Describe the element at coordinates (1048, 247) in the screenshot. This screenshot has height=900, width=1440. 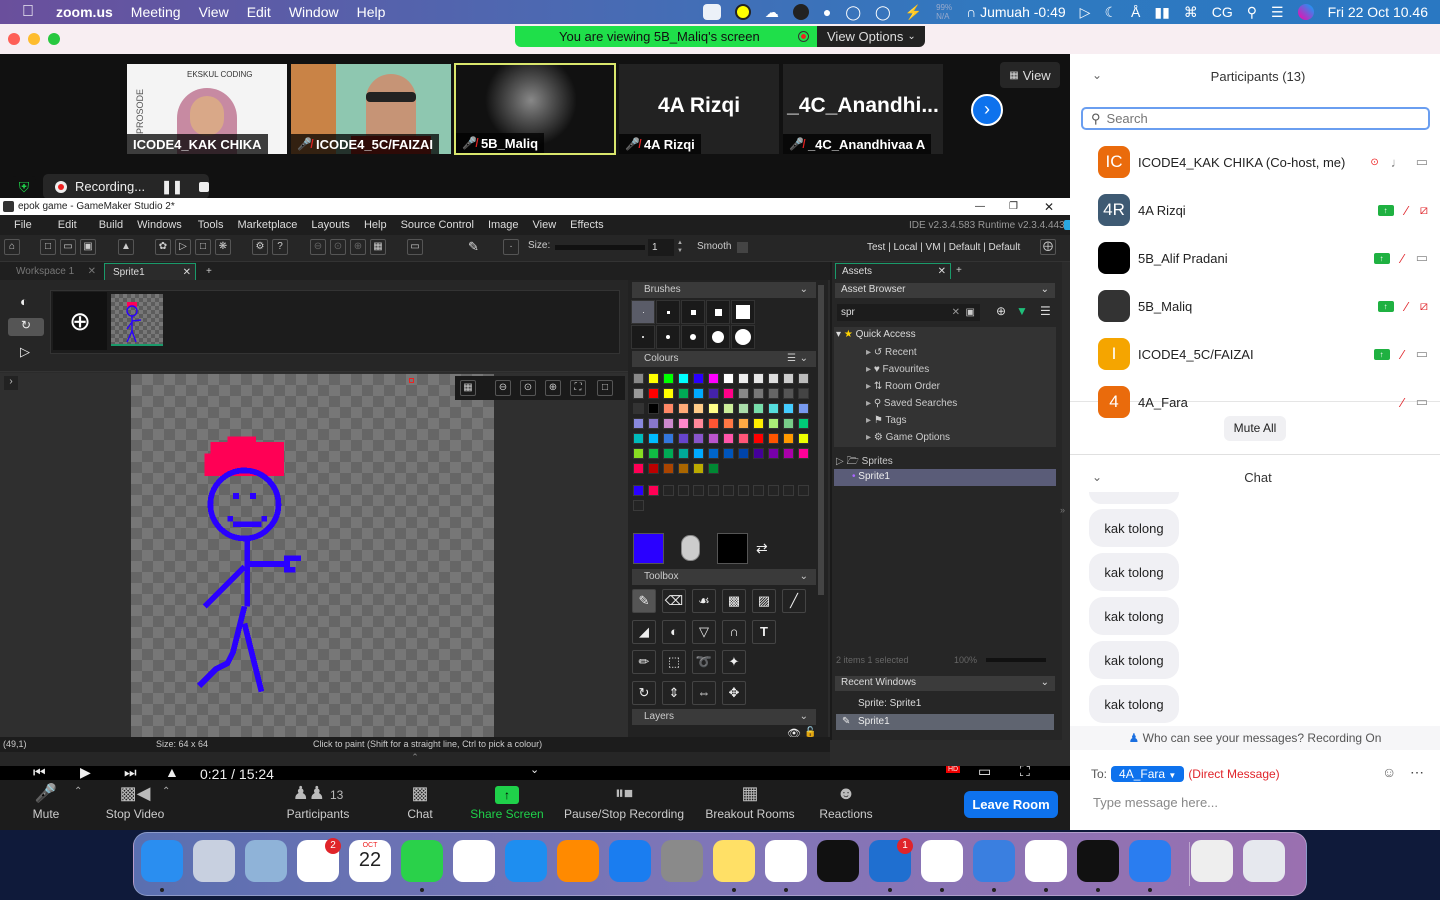
I see `target-crosshair-icon: ⨁` at that location.